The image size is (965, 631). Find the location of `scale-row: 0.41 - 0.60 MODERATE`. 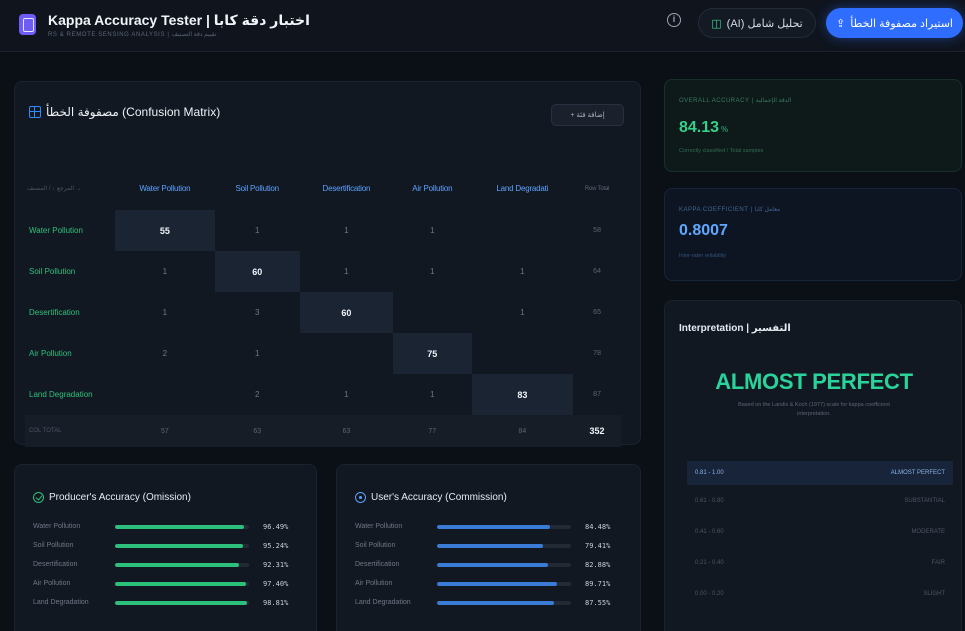

scale-row: 0.41 - 0.60 MODERATE is located at coordinates (820, 531).